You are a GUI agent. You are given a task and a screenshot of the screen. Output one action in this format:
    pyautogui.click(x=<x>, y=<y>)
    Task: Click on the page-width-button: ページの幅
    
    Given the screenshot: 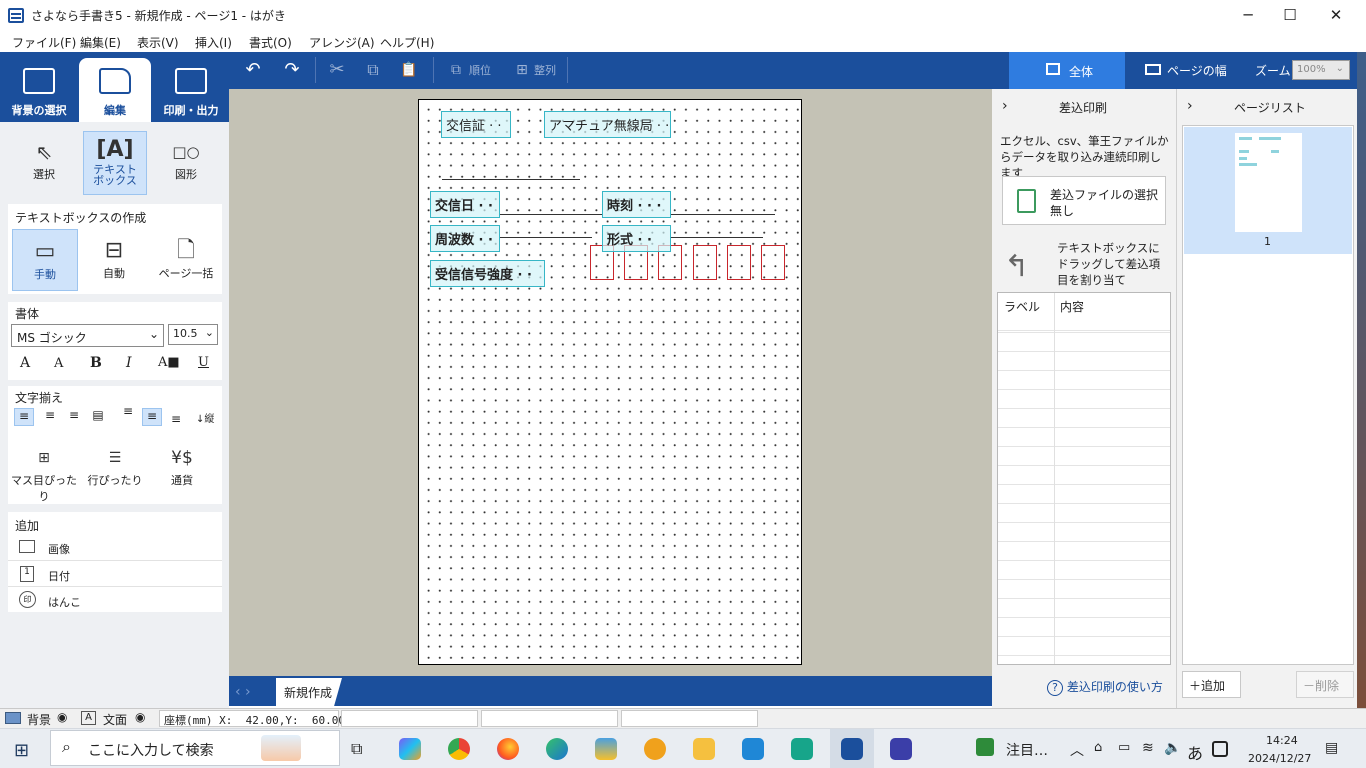 What is the action you would take?
    pyautogui.click(x=1197, y=70)
    